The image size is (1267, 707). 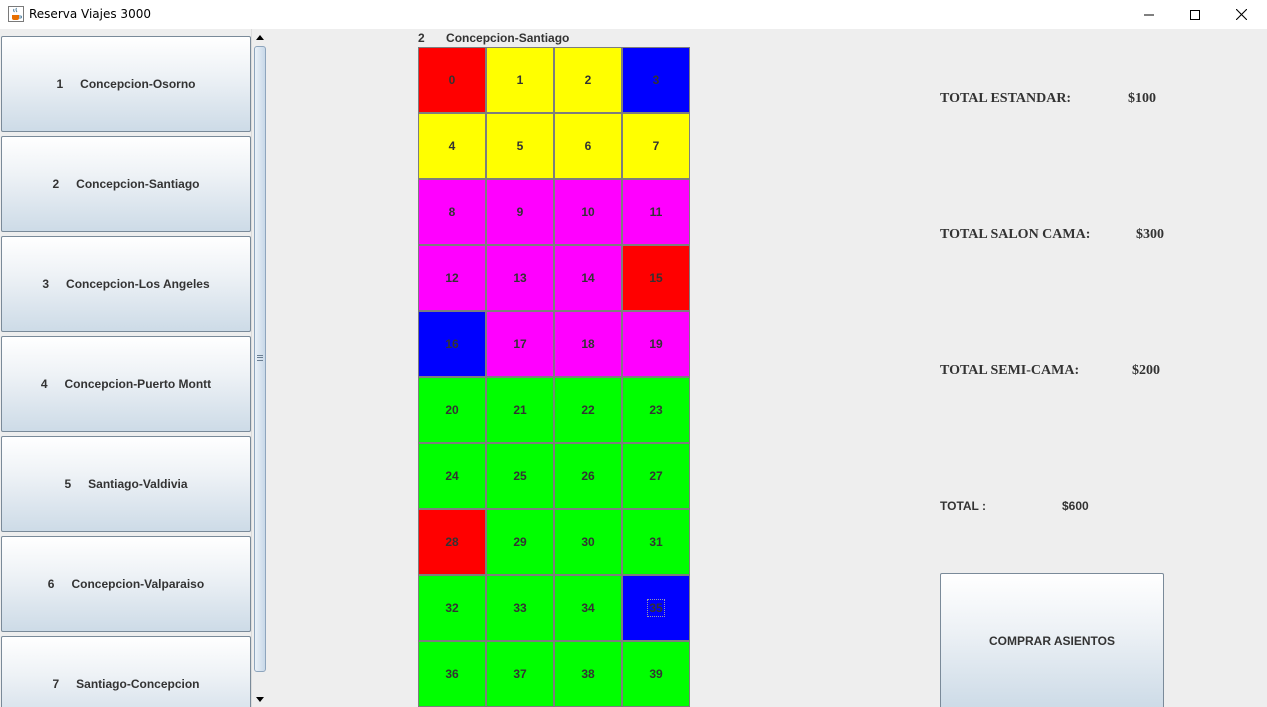 I want to click on seat-number: 18, so click(x=588, y=344).